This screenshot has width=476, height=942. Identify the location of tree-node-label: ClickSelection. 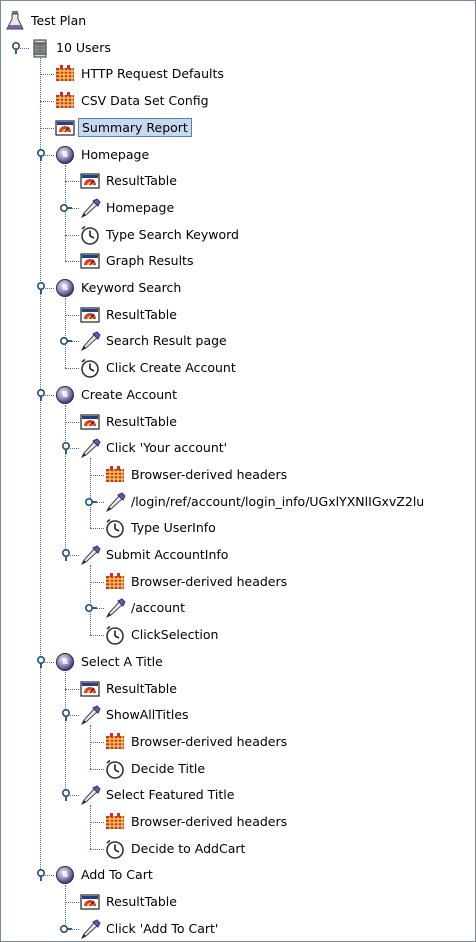
(174, 634).